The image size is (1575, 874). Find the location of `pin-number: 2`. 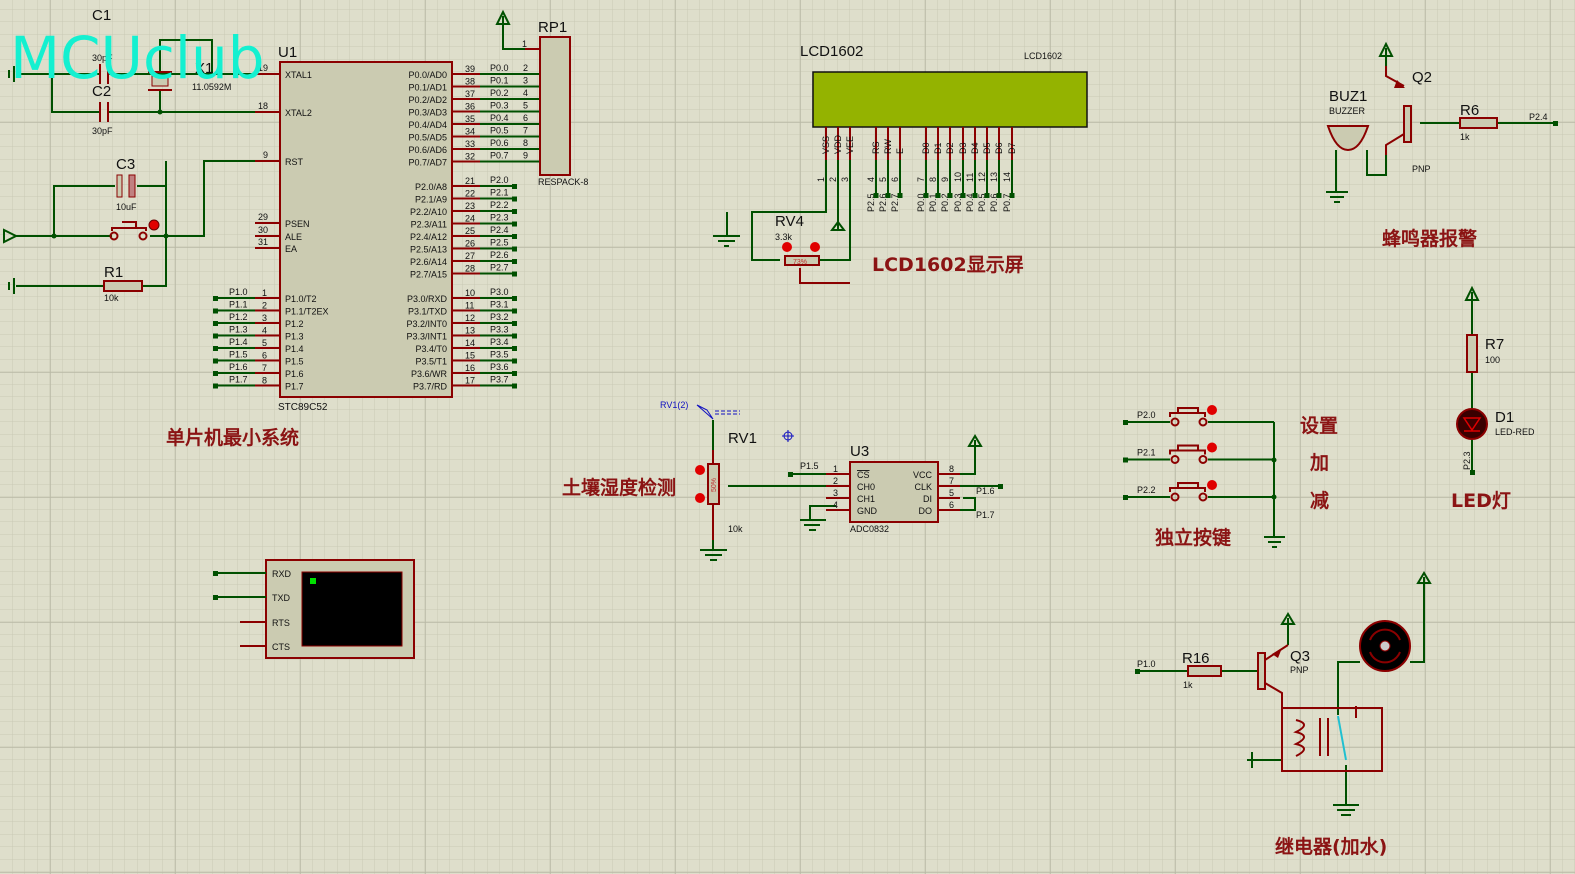

pin-number: 2 is located at coordinates (835, 481).